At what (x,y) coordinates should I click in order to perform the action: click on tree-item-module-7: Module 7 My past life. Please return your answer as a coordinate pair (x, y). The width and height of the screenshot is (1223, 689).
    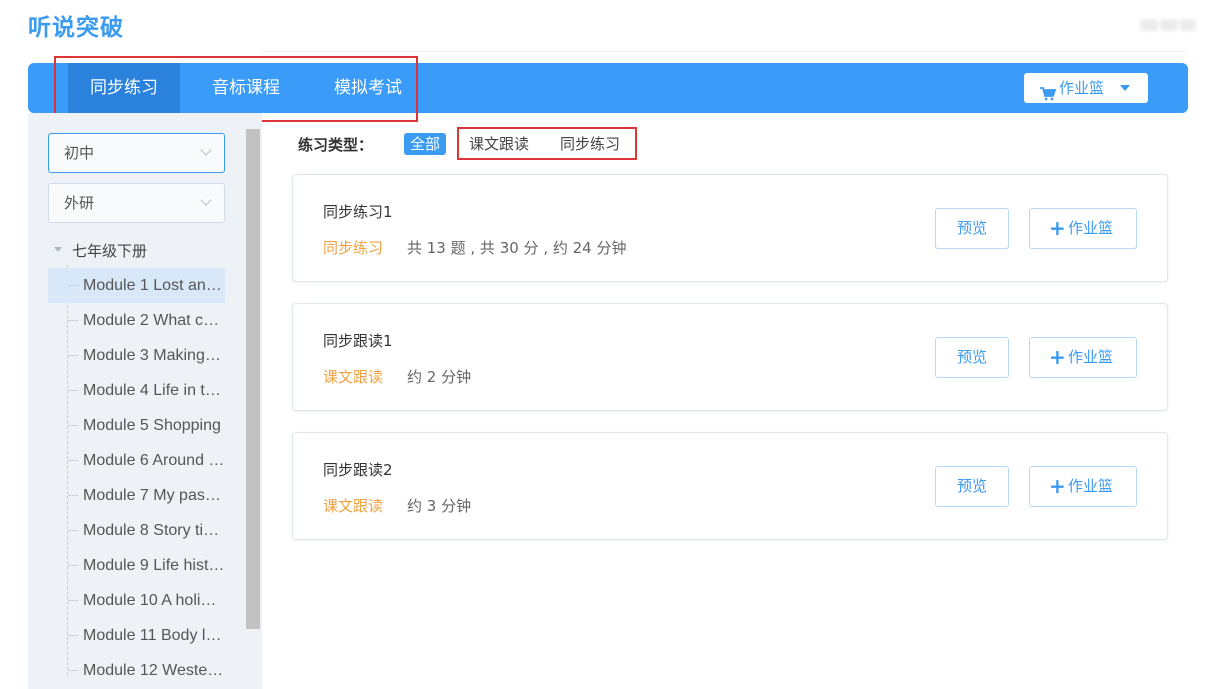
    Looking at the image, I should click on (136, 495).